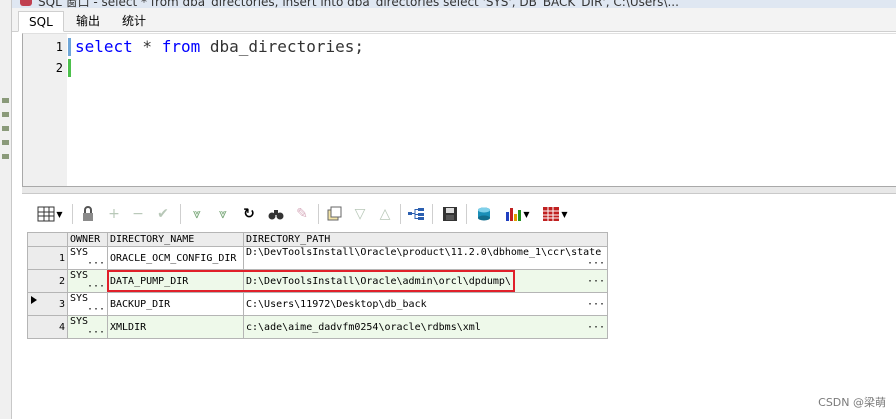 The image size is (896, 419). Describe the element at coordinates (852, 402) in the screenshot. I see `watermark: CSDN @梁萌` at that location.